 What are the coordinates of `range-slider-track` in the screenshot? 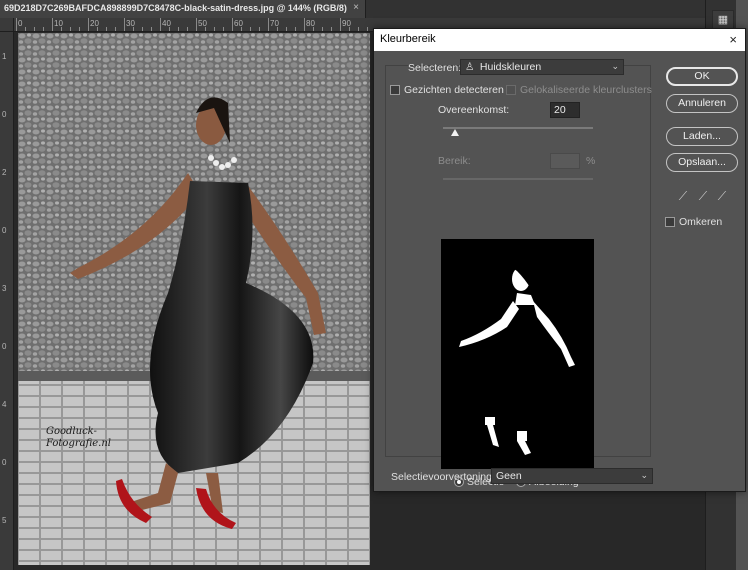 It's located at (518, 179).